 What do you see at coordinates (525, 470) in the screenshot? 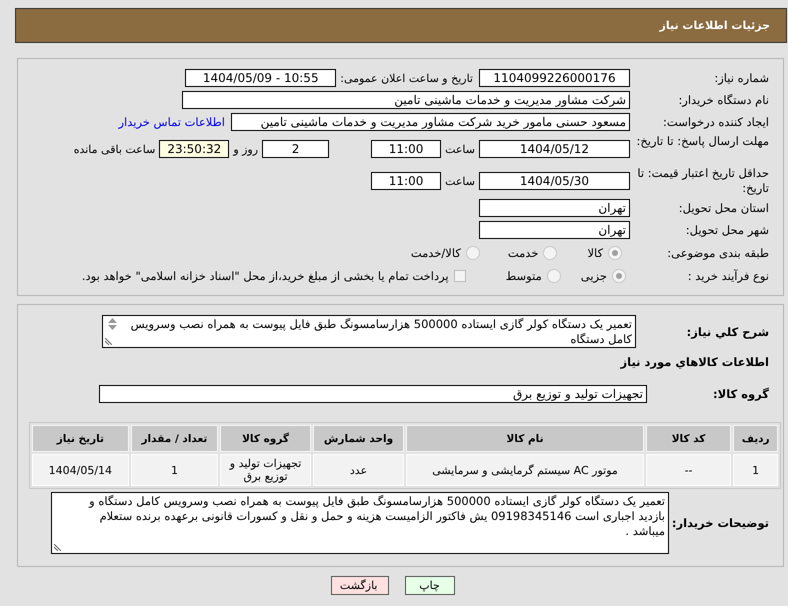
I see `table-cell: موتور AC سیستم گرمایشی و سرمایشی` at bounding box center [525, 470].